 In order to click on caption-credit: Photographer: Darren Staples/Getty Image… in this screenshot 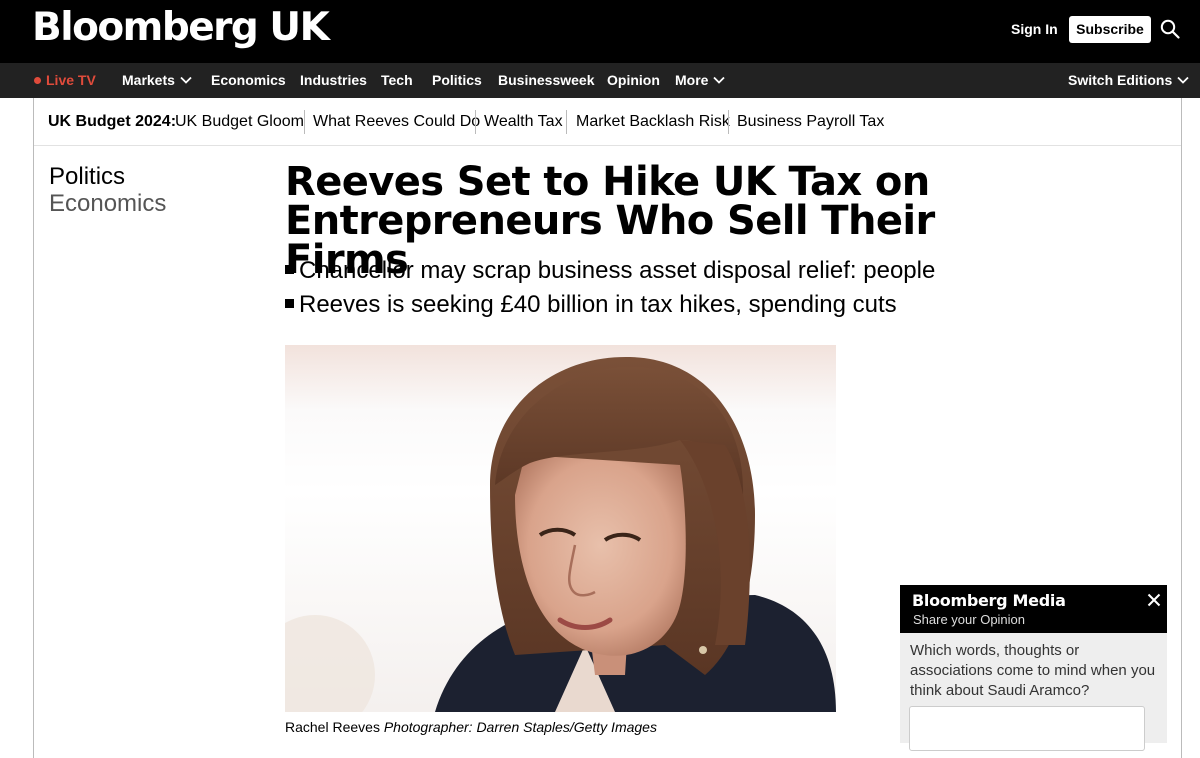, I will do `click(520, 727)`.